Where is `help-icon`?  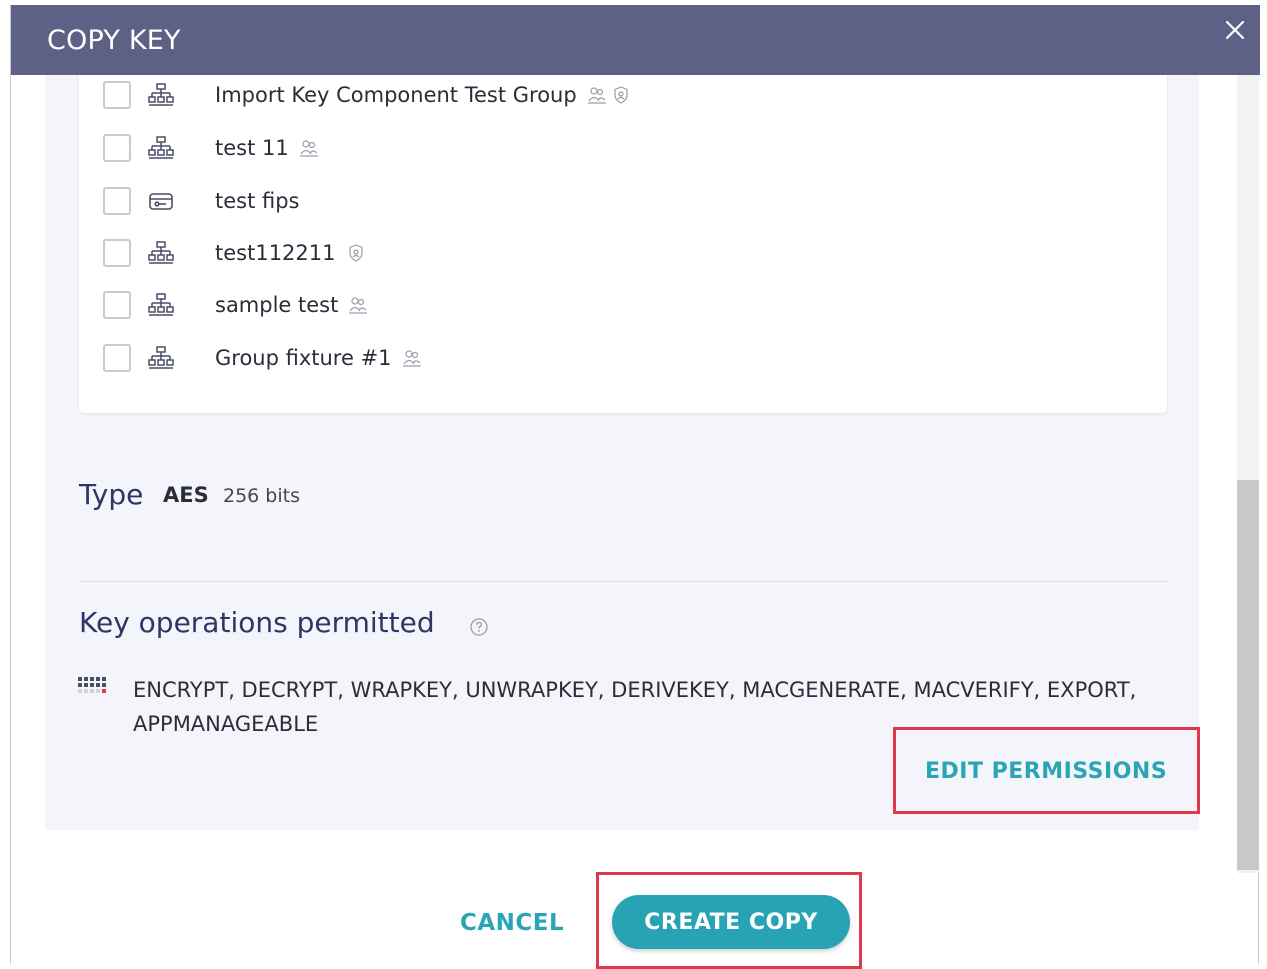
help-icon is located at coordinates (479, 627).